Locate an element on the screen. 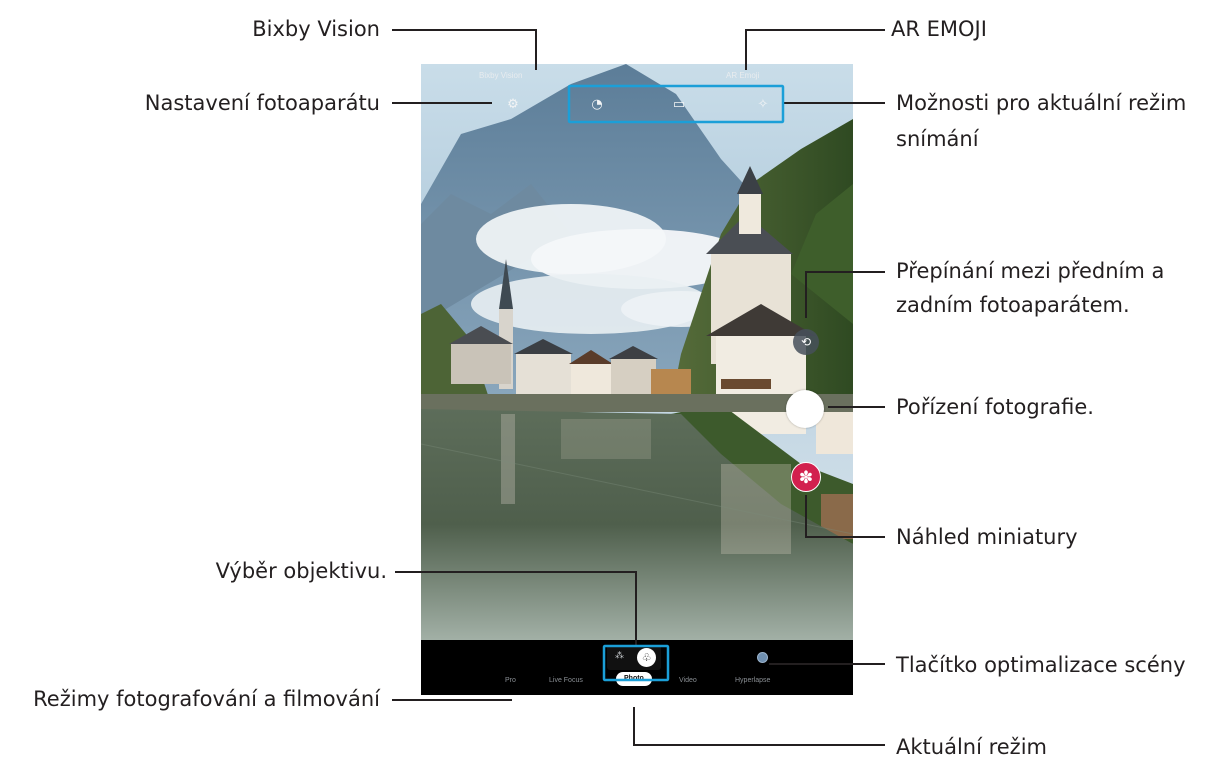 This screenshot has width=1211, height=762. ar-emoji-callout: AR EMOJI is located at coordinates (939, 29).